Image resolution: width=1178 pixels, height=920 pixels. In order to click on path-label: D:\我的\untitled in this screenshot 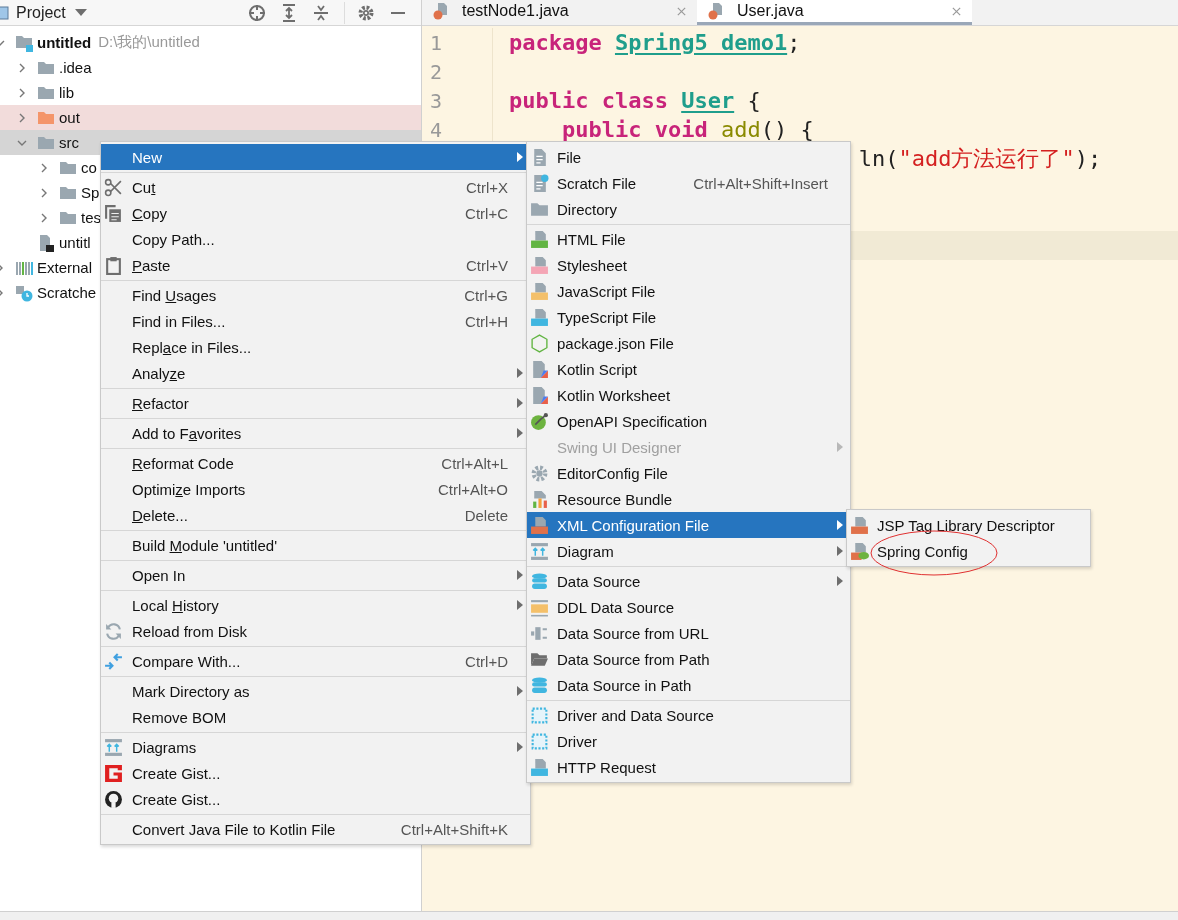, I will do `click(149, 42)`.